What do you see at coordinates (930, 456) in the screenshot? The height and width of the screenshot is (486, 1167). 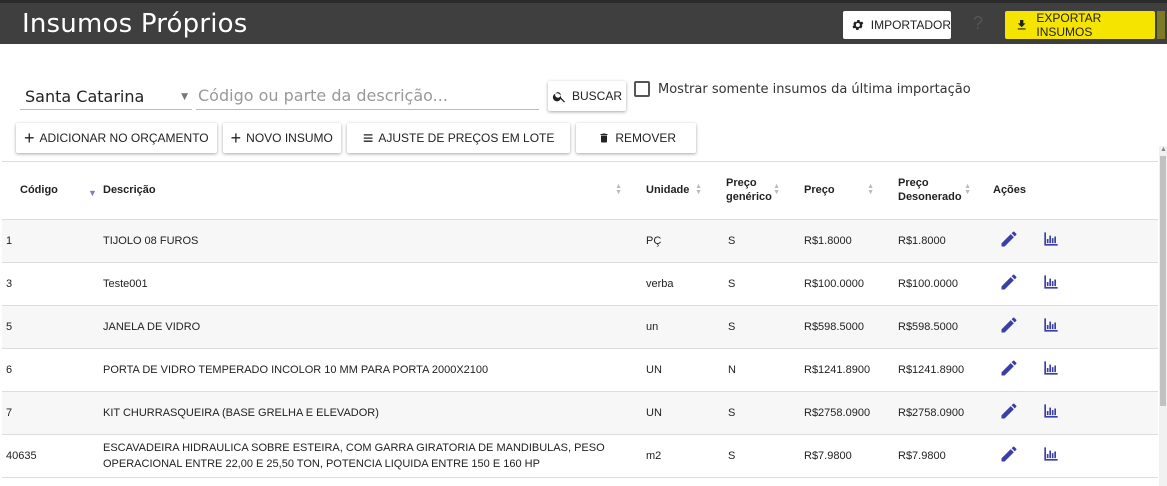 I see `cell-desonerado: R$7.9800` at bounding box center [930, 456].